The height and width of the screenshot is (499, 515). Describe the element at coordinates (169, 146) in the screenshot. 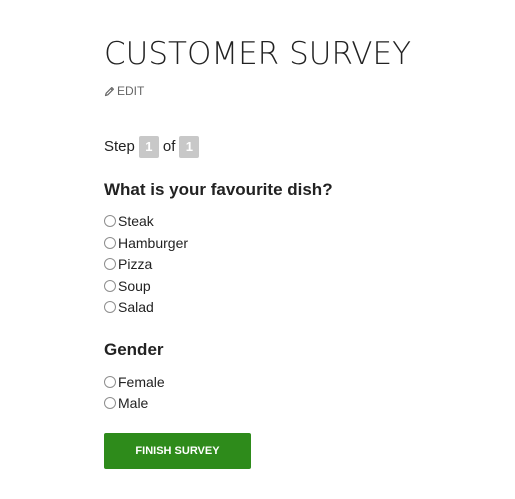

I see `step-separator: of` at that location.